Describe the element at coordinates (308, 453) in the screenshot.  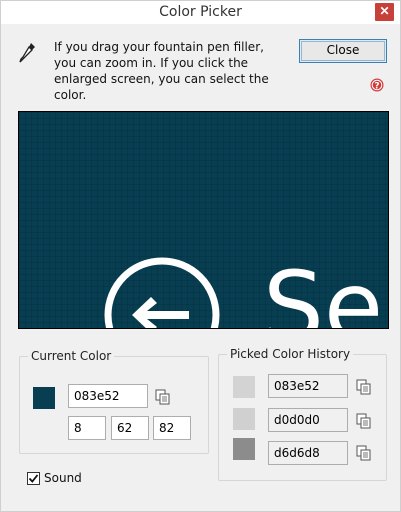
I see `history-hex-field: d6d6d8` at that location.